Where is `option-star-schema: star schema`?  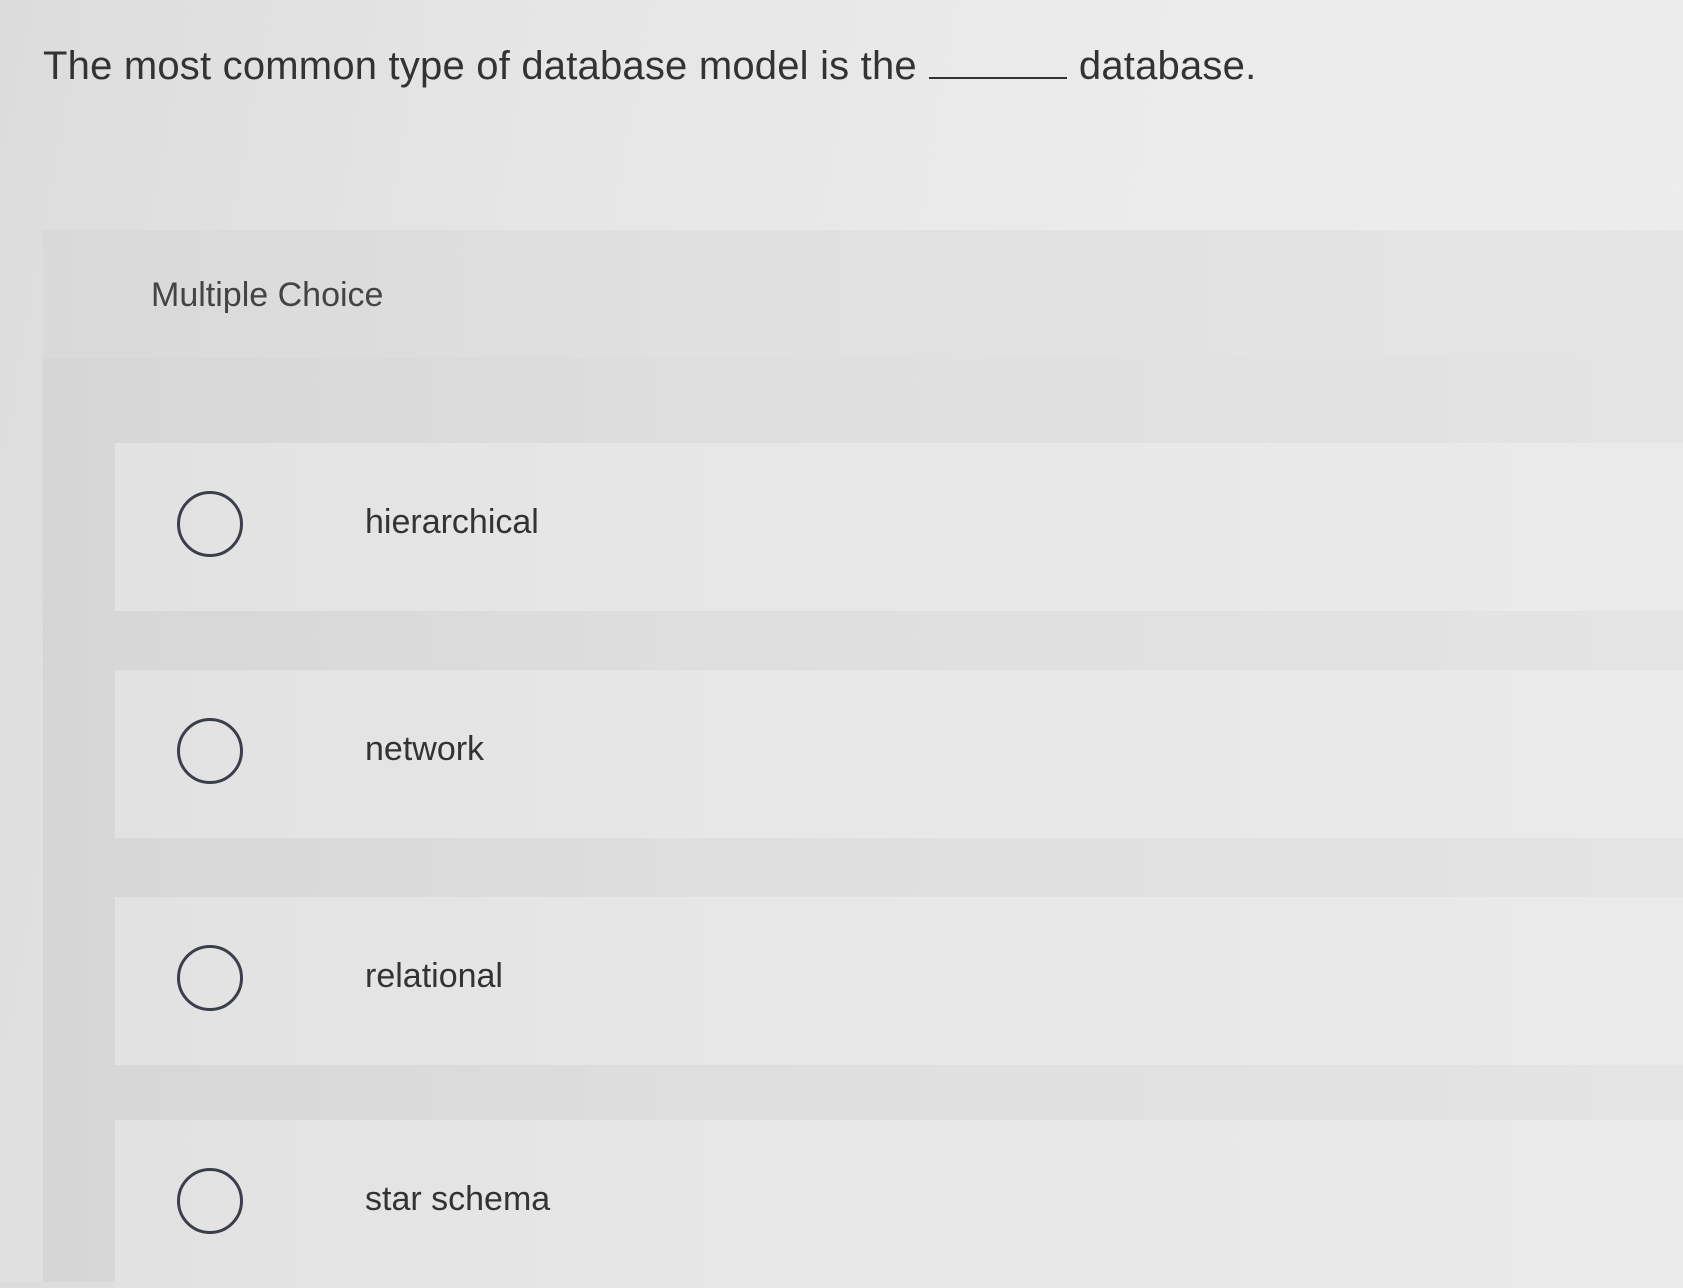
option-star-schema: star schema is located at coordinates (899, 1204).